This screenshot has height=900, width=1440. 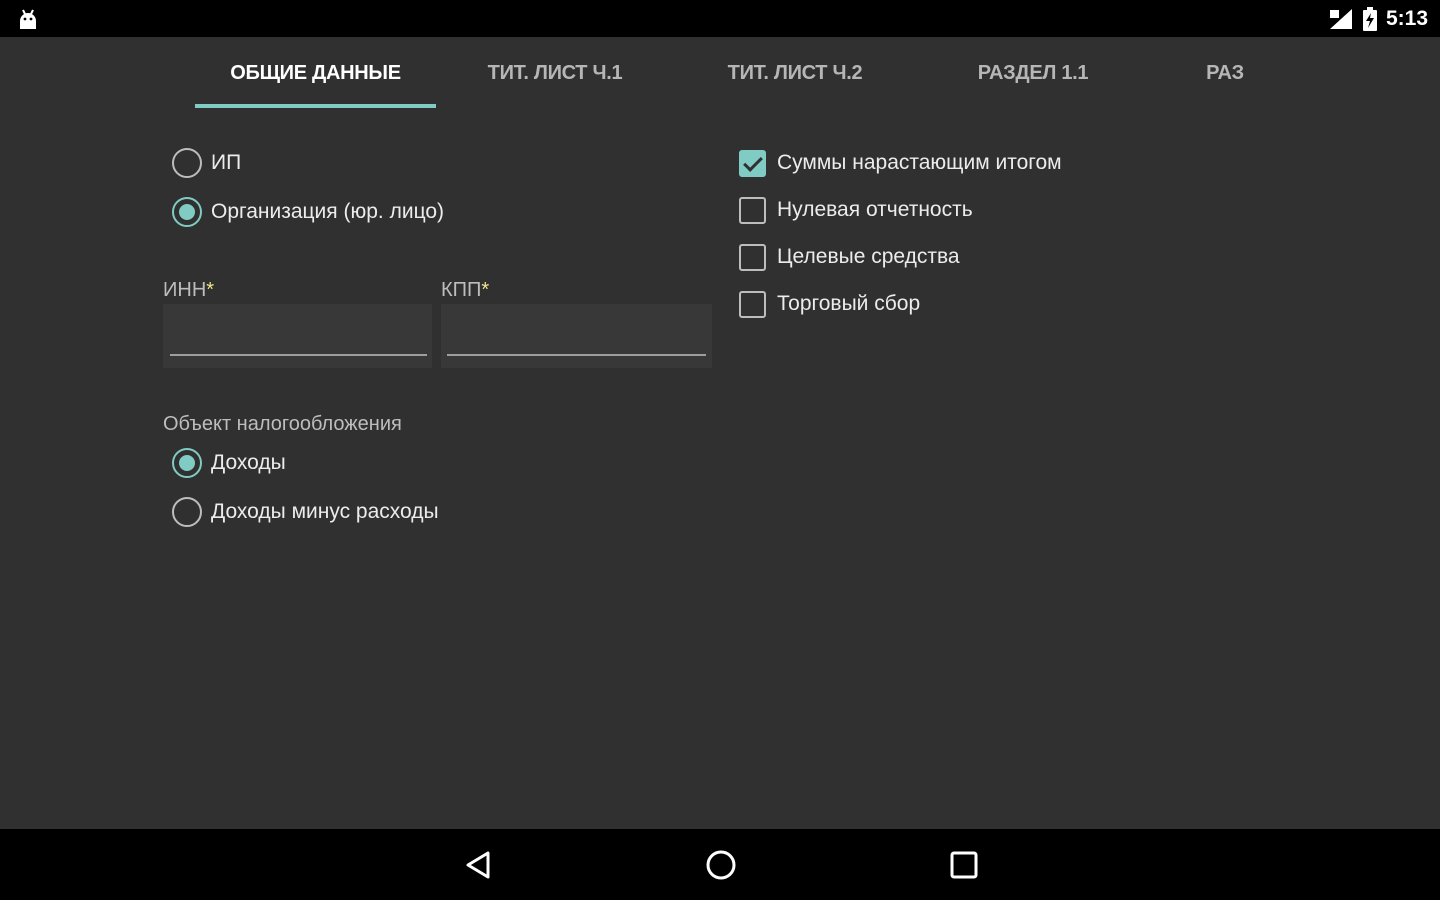 What do you see at coordinates (189, 290) in the screenshot?
I see `inn-label: ИНН*` at bounding box center [189, 290].